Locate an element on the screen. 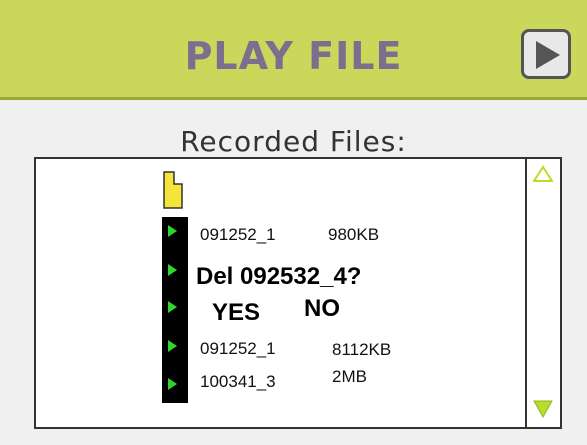  page-title: PLAY FILE is located at coordinates (293, 56).